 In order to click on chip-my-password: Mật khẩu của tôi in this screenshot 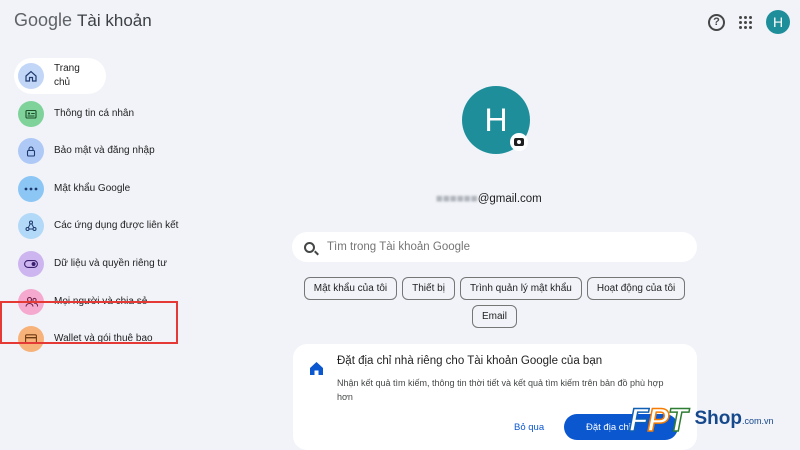, I will do `click(350, 288)`.